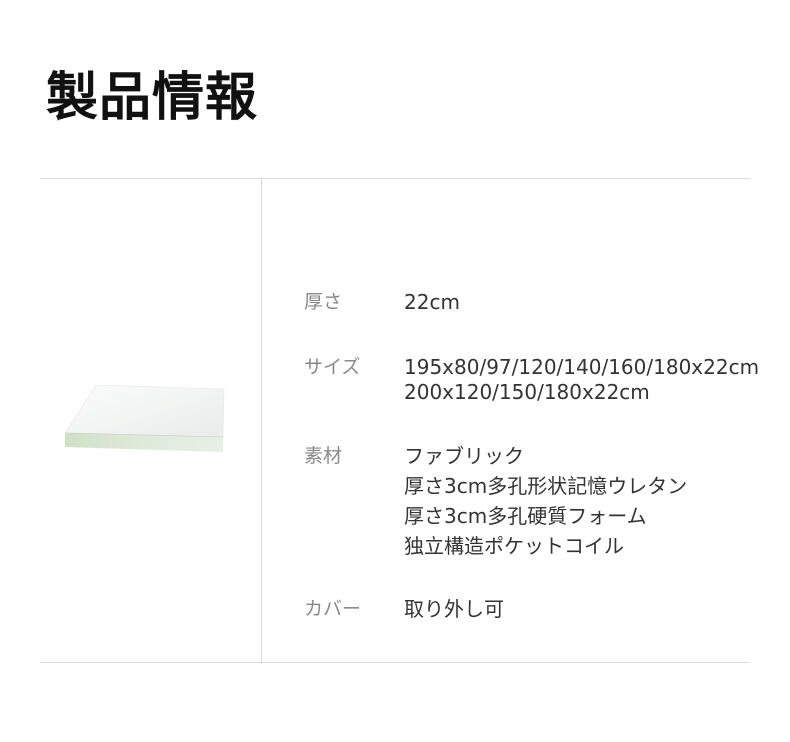 The height and width of the screenshot is (742, 790). Describe the element at coordinates (323, 456) in the screenshot. I see `spec-label: 素材` at that location.